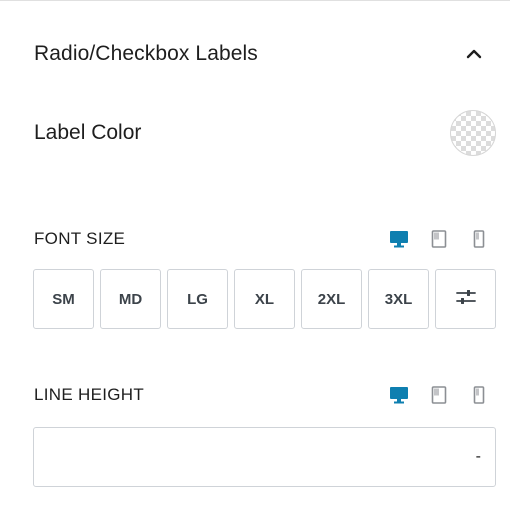 This screenshot has height=524, width=510. Describe the element at coordinates (262, 239) in the screenshot. I see `font-size-header: FONT SIZE` at that location.